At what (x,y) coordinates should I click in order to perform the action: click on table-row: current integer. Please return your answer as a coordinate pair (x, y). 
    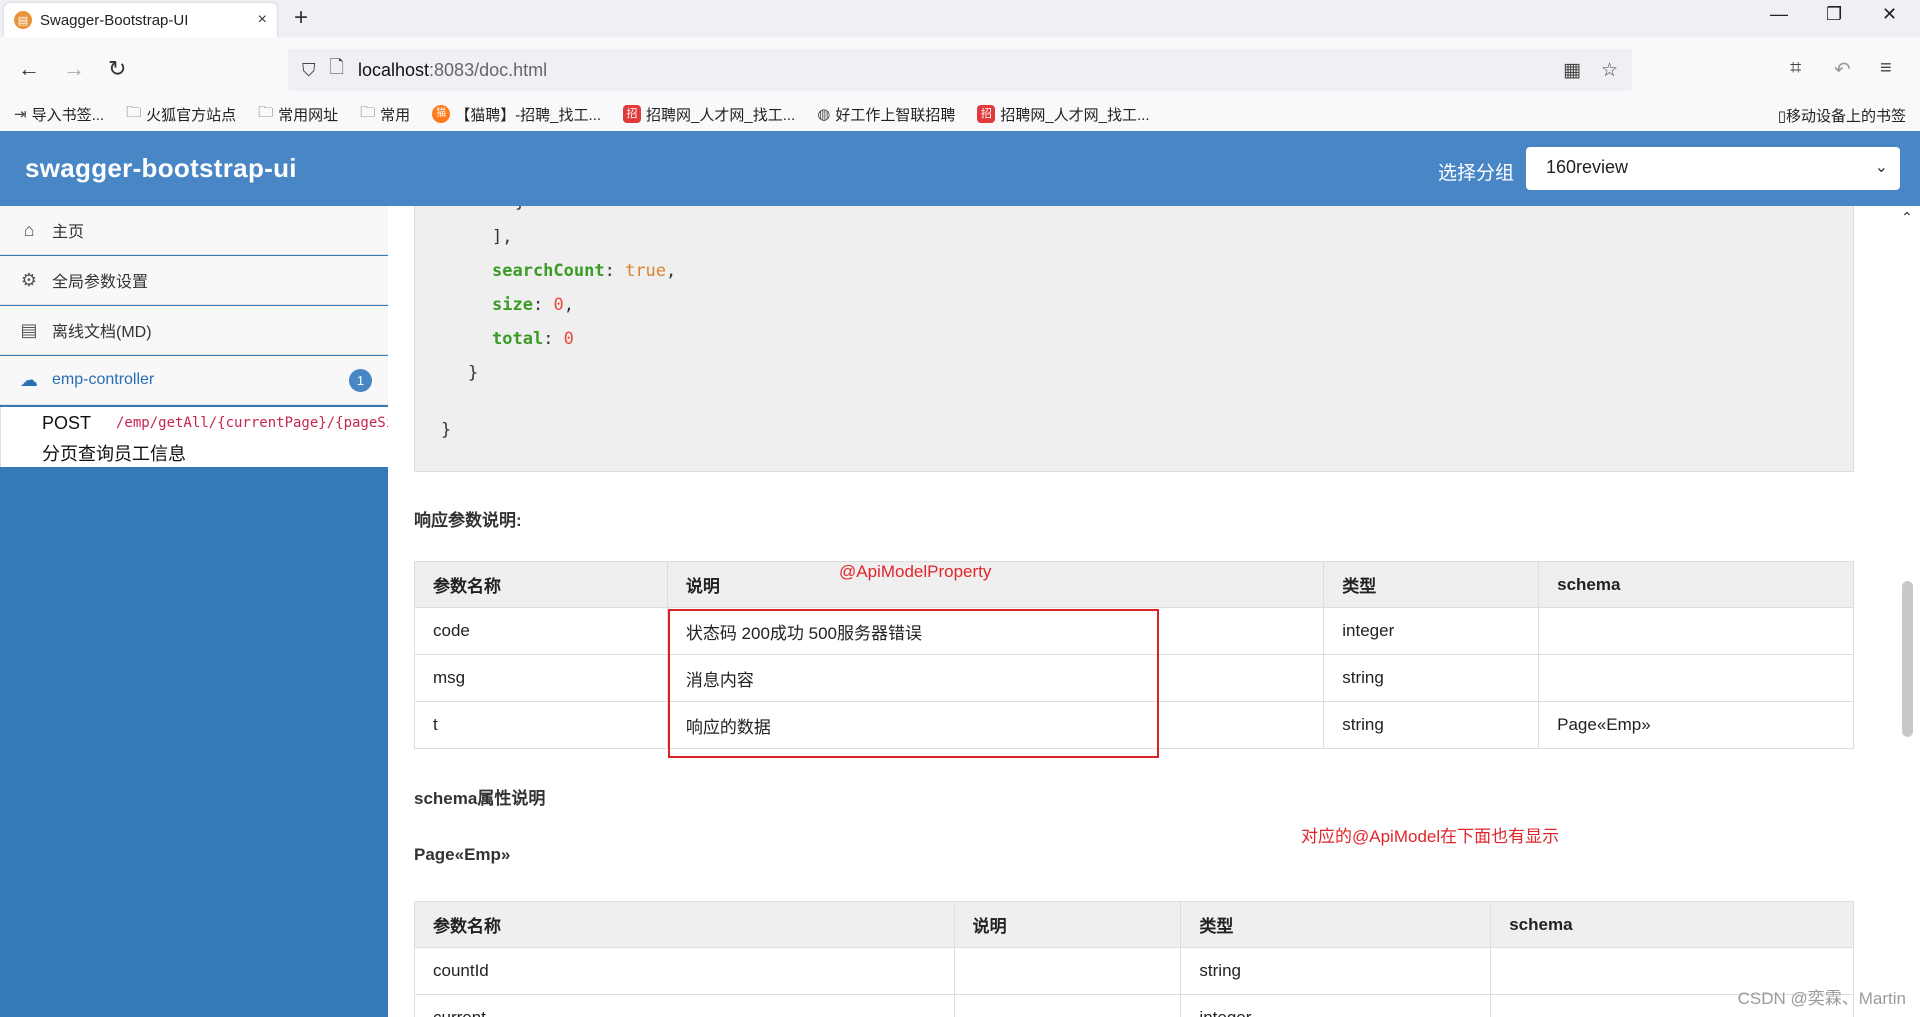
    Looking at the image, I should click on (1134, 1005).